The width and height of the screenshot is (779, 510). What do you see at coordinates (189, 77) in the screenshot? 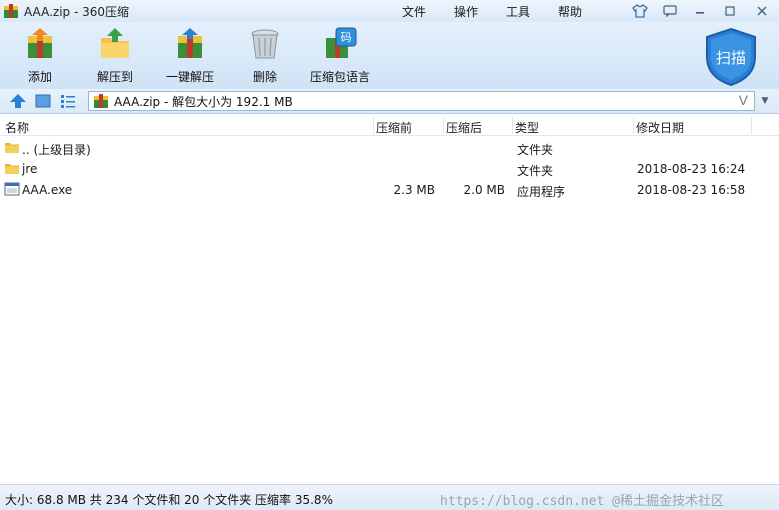
I see `one-click-extract-button-label: 一键解压` at bounding box center [189, 77].